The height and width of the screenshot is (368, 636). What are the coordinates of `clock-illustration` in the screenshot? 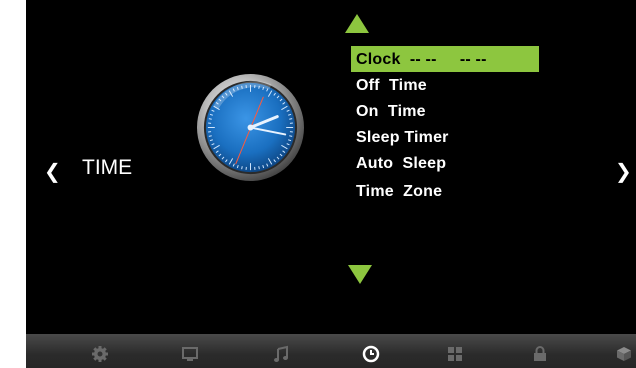 It's located at (250, 127).